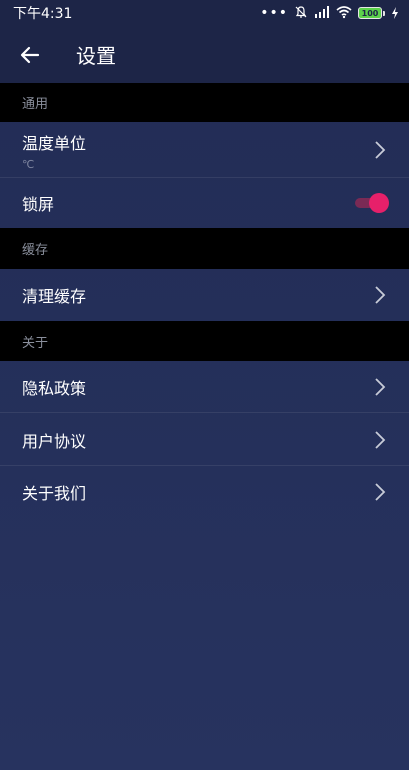 This screenshot has height=770, width=409. Describe the element at coordinates (43, 14) in the screenshot. I see `status-time: 下午4:31` at that location.